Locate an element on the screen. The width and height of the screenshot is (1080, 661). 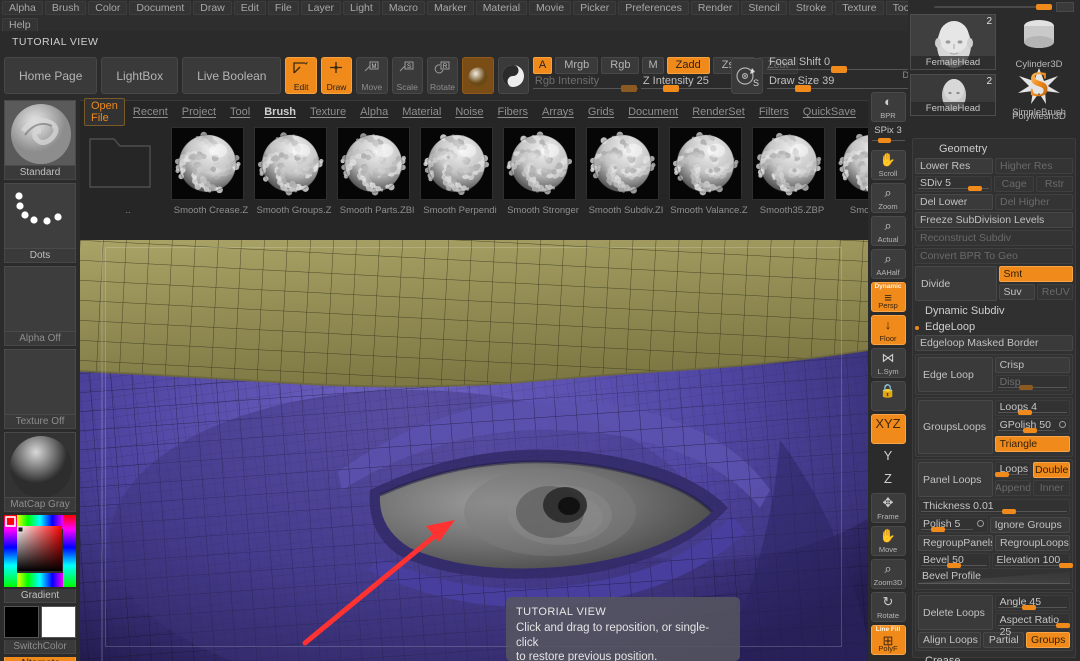
menu-item-macro: Macro is located at coordinates (403, 8).